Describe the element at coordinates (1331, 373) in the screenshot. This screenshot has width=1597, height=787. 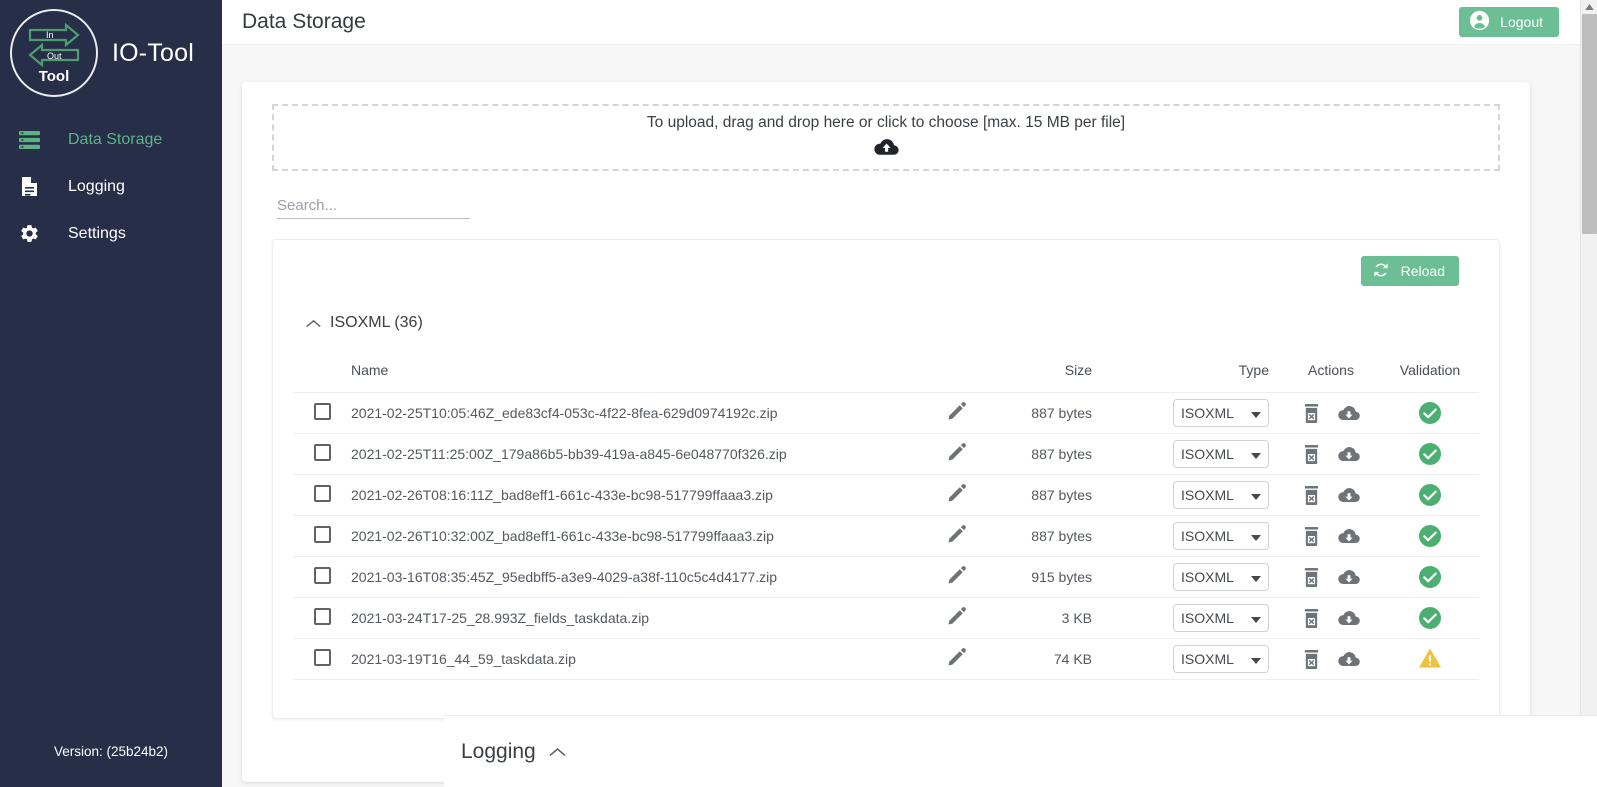
I see `col-actions: Actions` at that location.